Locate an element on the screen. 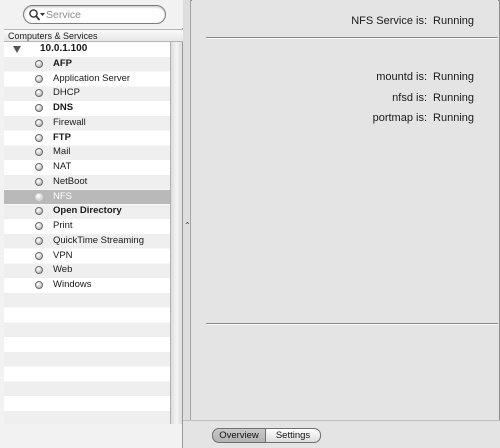  service-item-afp: AFP is located at coordinates (87, 64).